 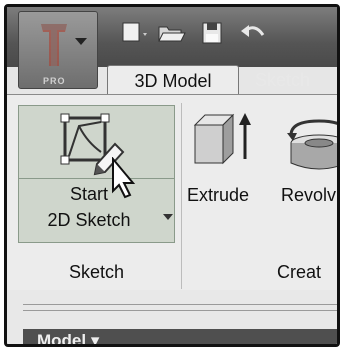 I want to click on revolve-icon, so click(x=311, y=144).